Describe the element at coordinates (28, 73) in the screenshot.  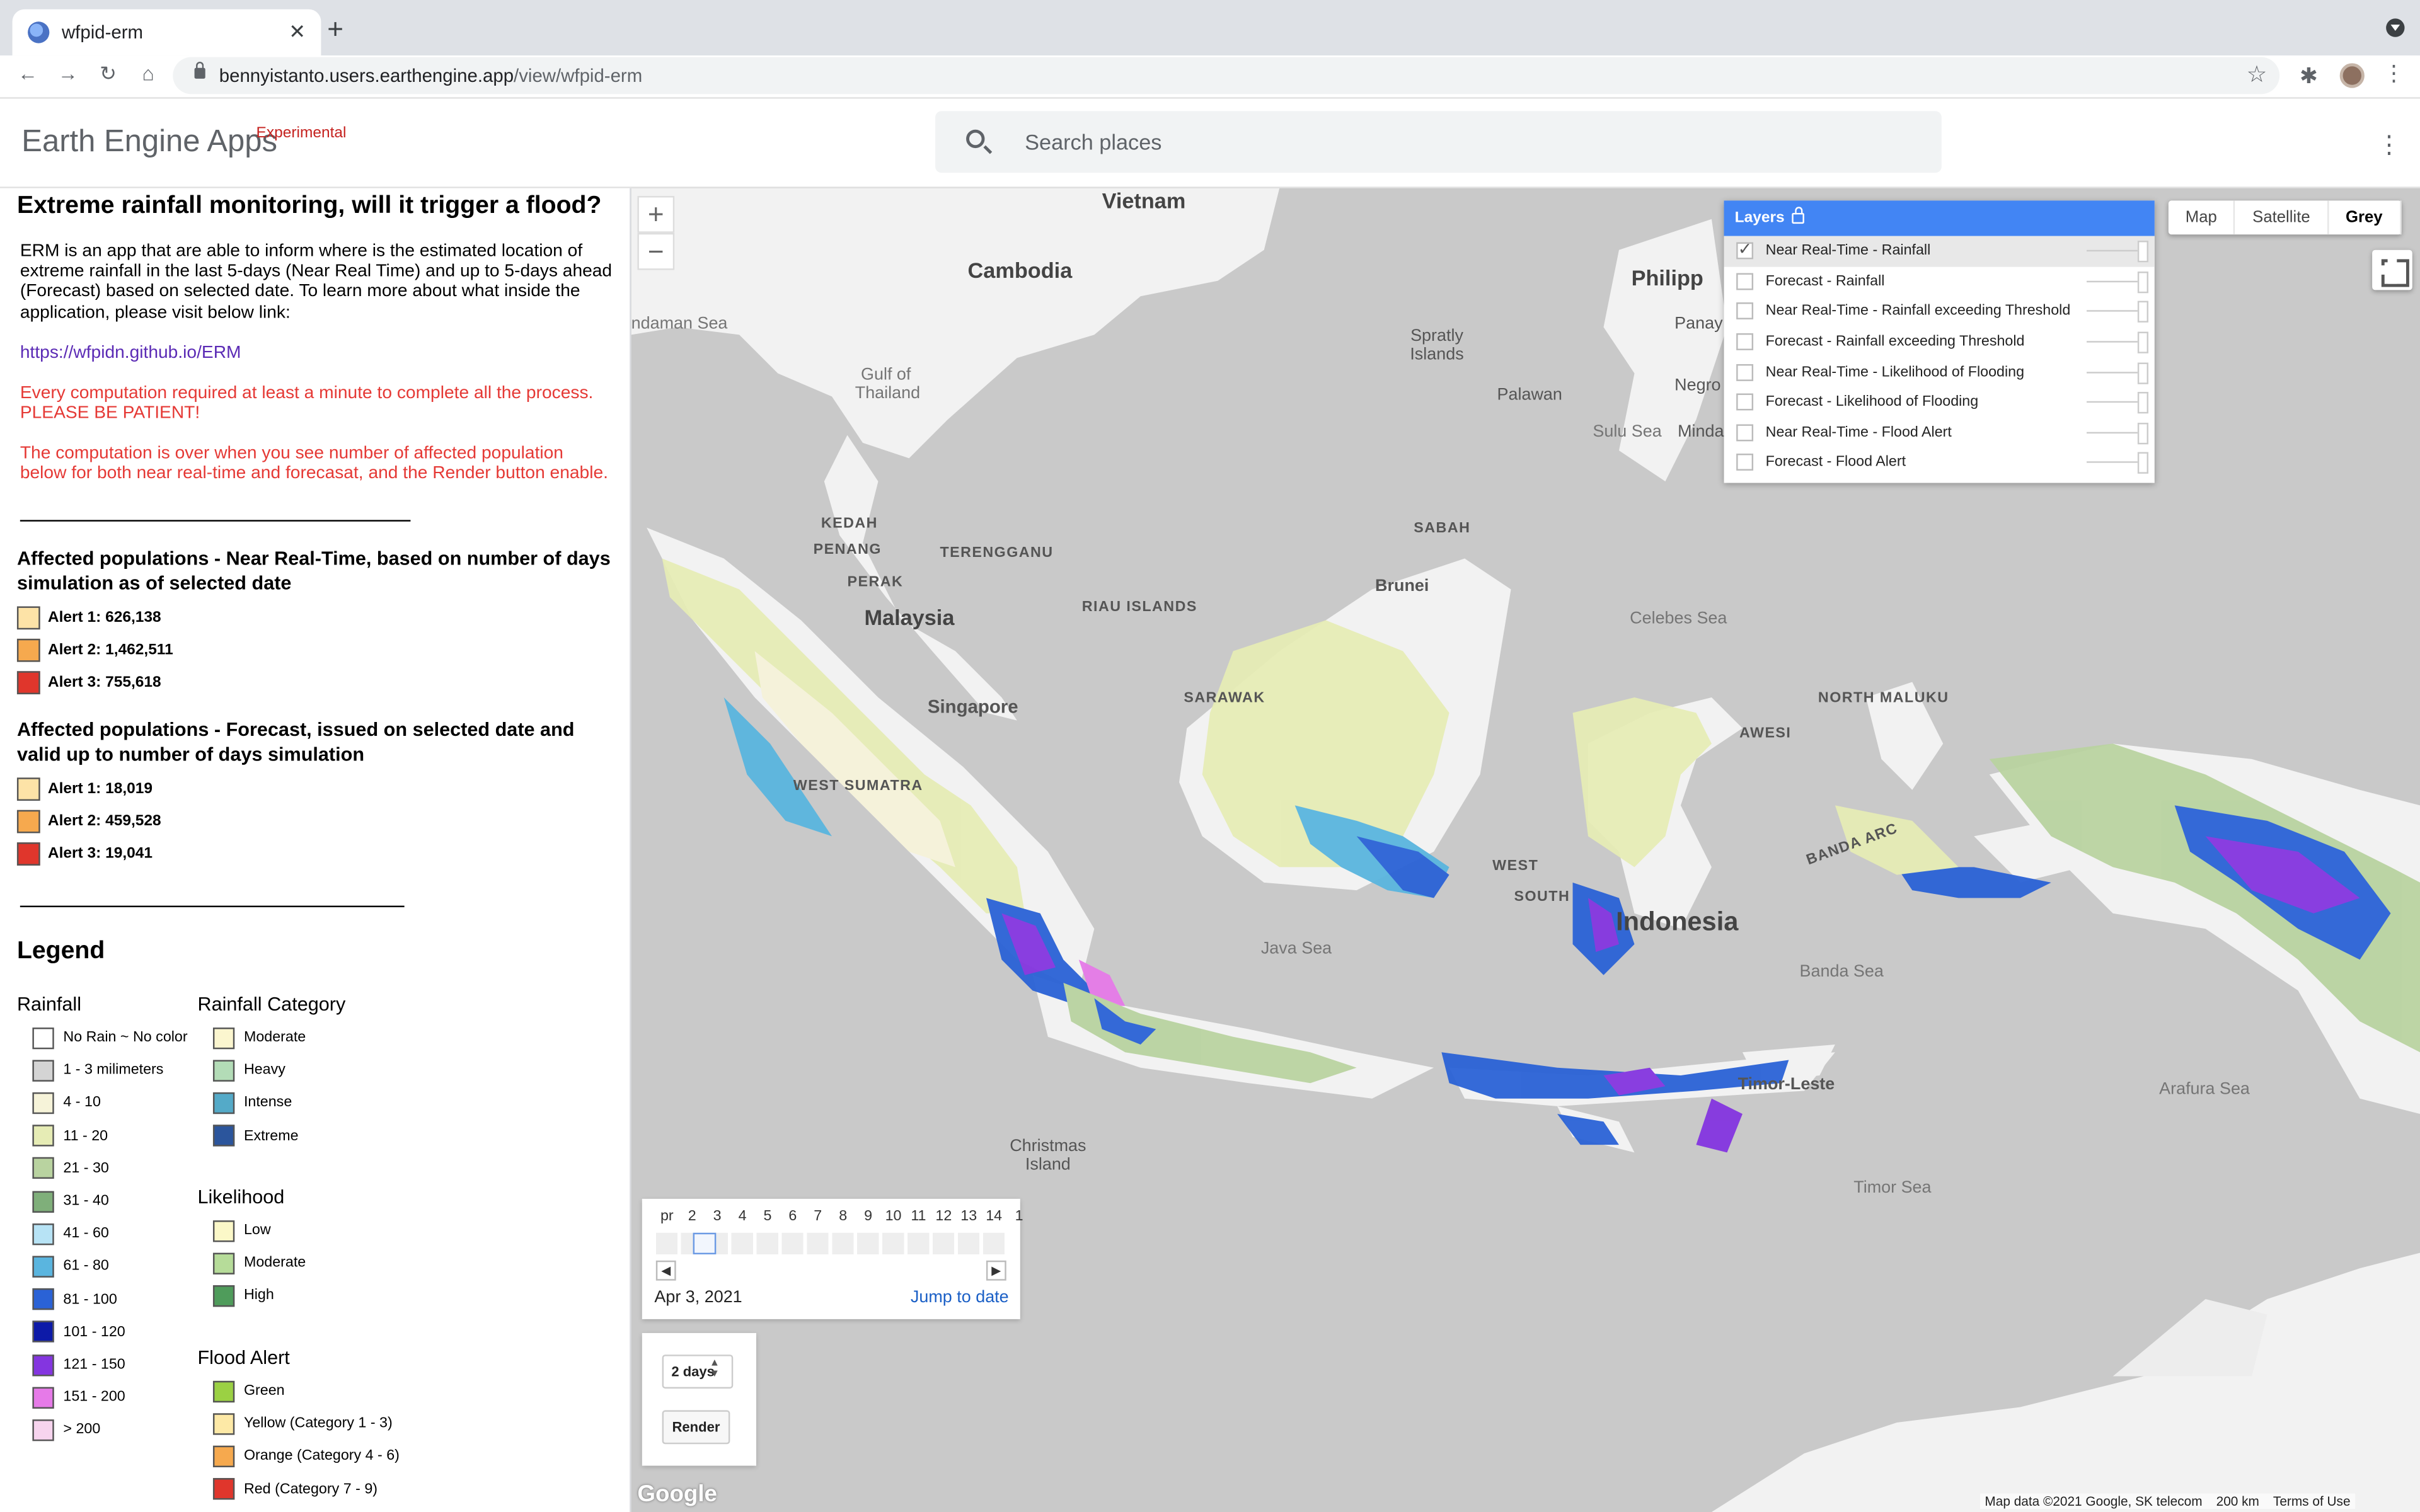
I see `back-icon: ←` at that location.